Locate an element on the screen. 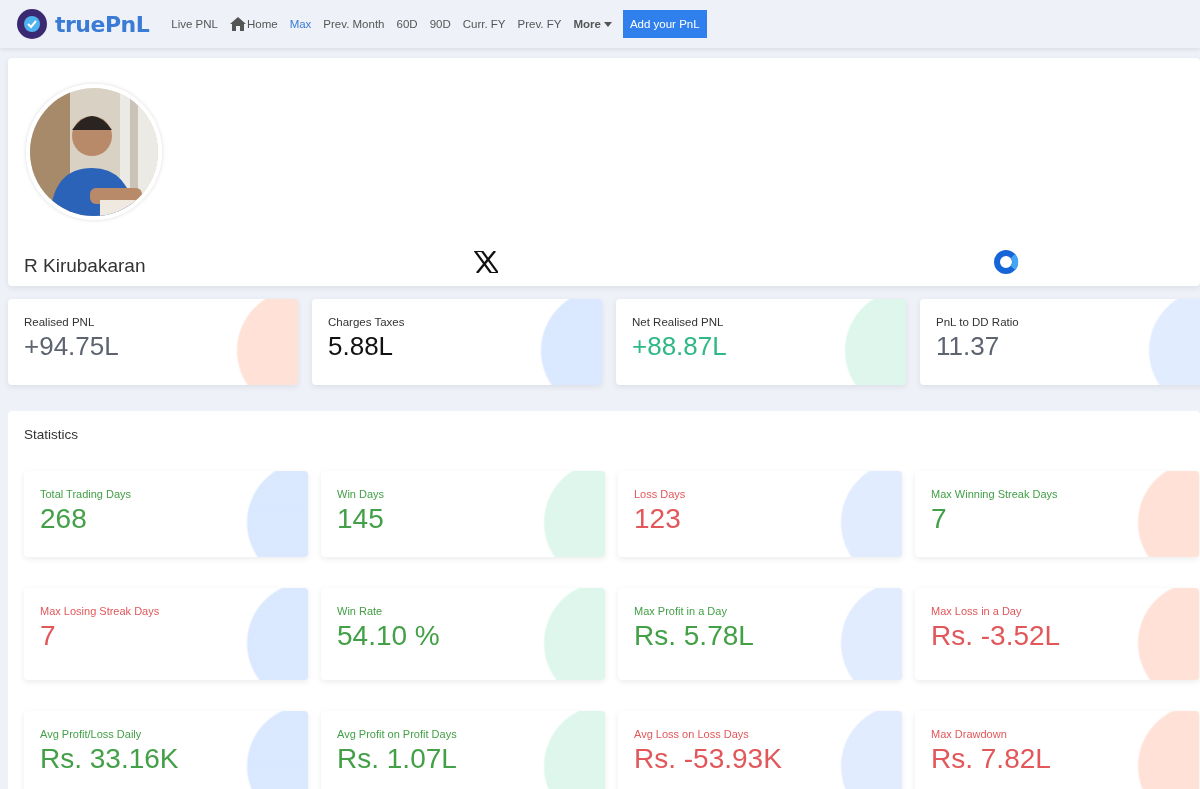 The image size is (1200, 789). card-value: 268 is located at coordinates (64, 519).